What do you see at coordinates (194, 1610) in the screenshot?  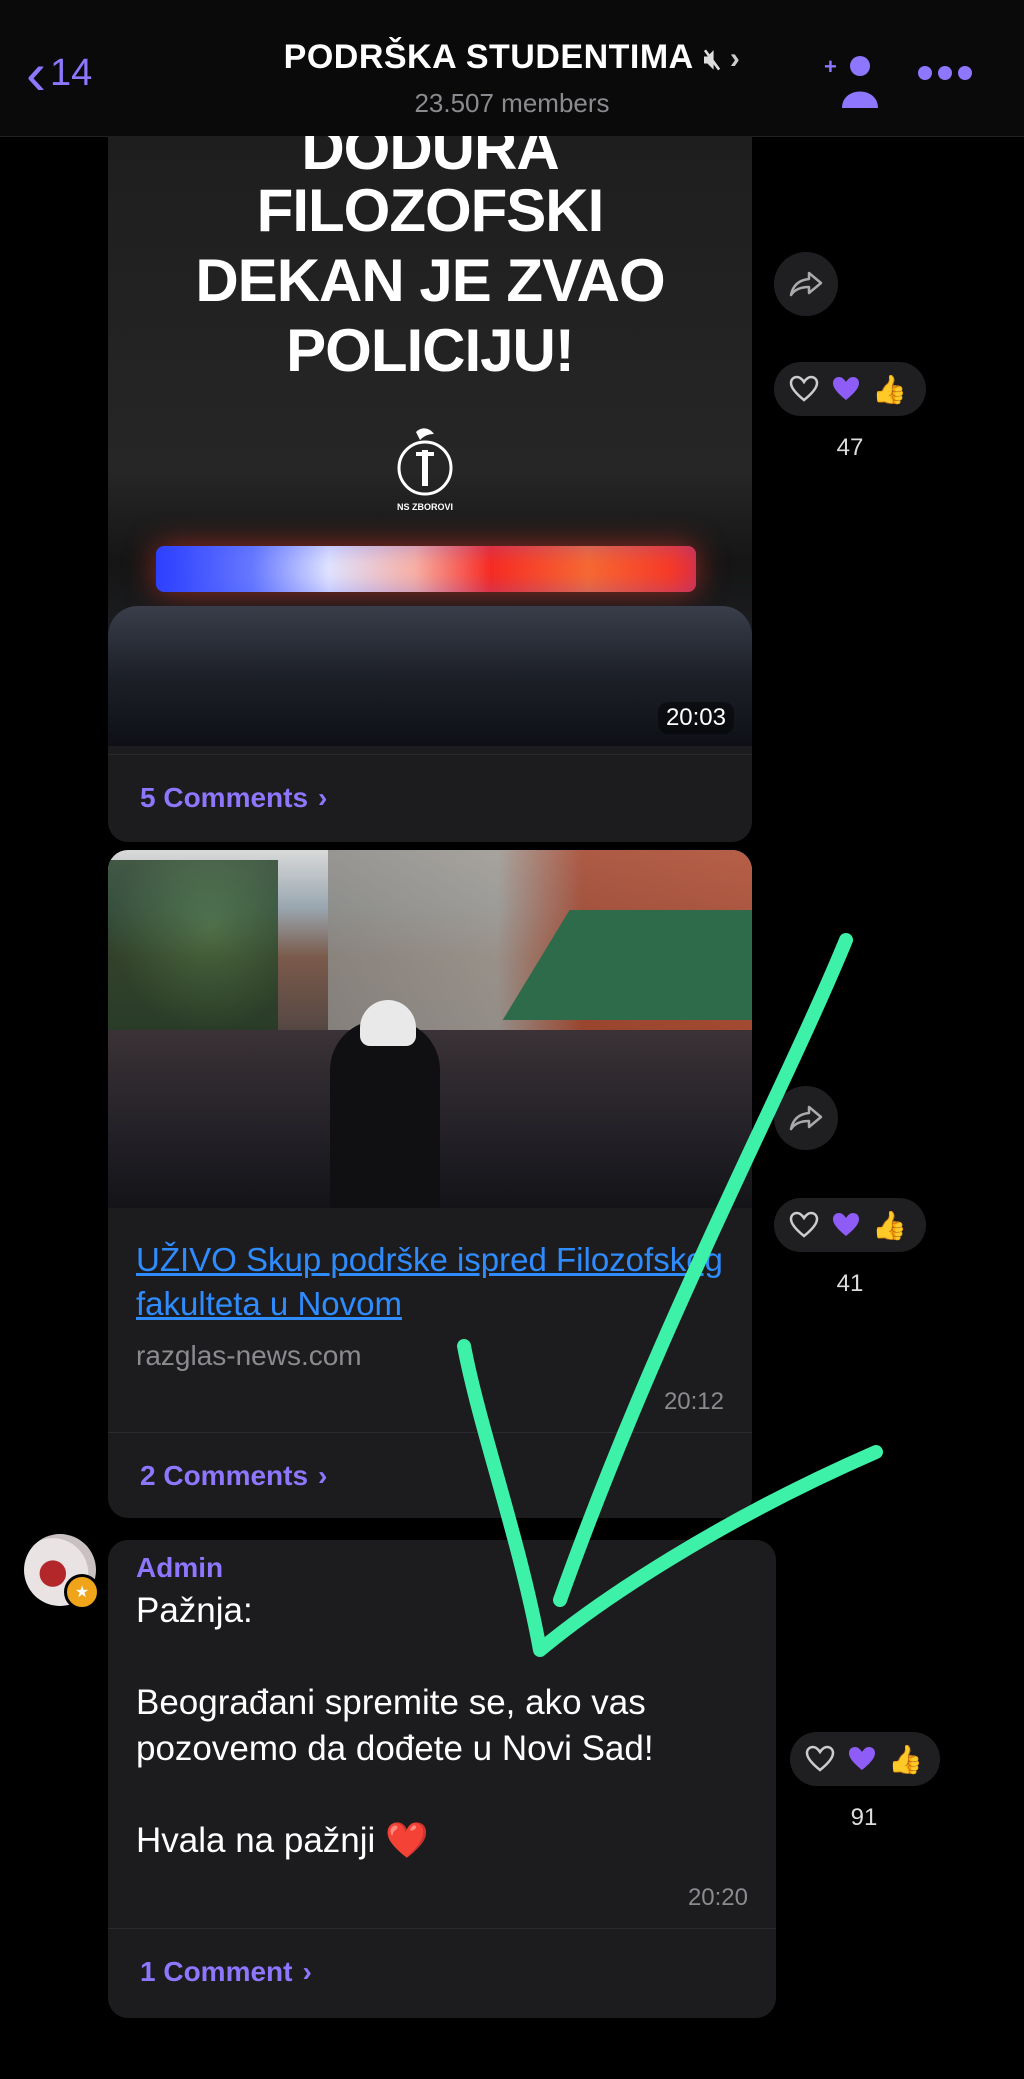 I see `message-line: Pažnja:` at bounding box center [194, 1610].